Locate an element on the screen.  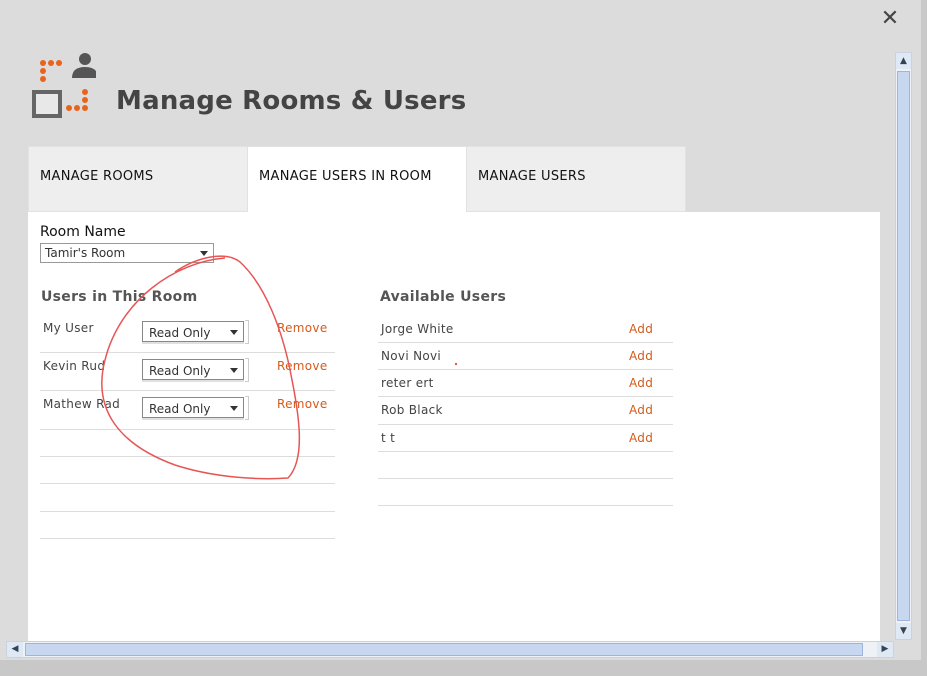
room-select-value: Tamir's Room is located at coordinates (85, 253).